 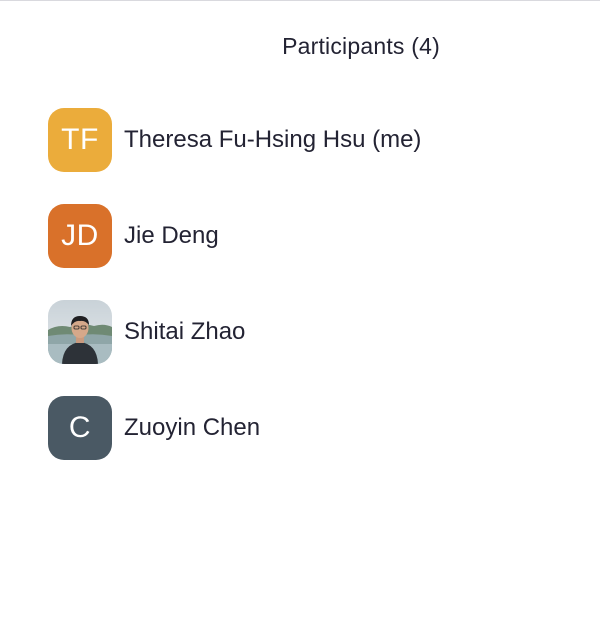 I want to click on avatar: C, so click(x=80, y=428).